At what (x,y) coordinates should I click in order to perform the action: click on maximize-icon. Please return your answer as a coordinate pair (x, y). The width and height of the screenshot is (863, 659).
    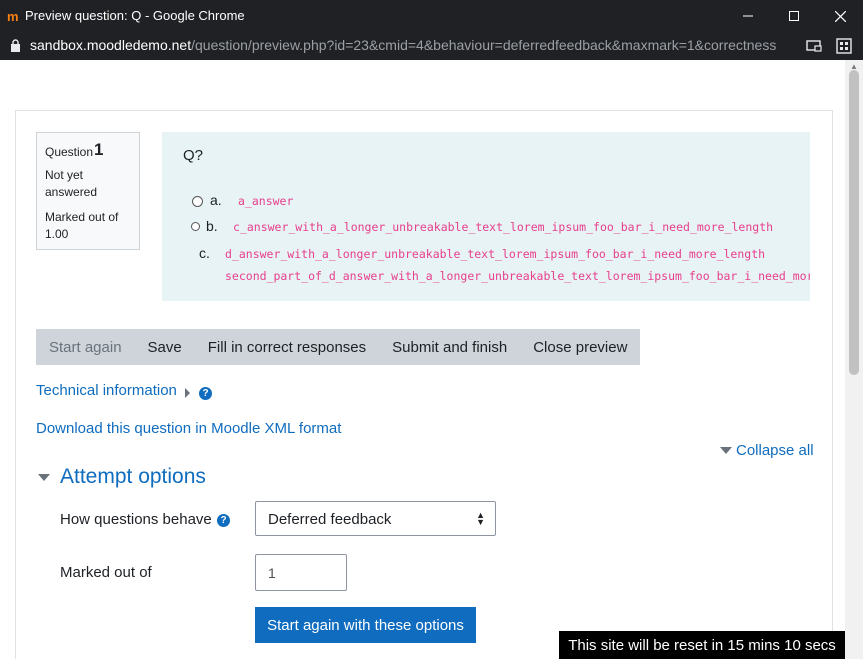
    Looking at the image, I should click on (794, 16).